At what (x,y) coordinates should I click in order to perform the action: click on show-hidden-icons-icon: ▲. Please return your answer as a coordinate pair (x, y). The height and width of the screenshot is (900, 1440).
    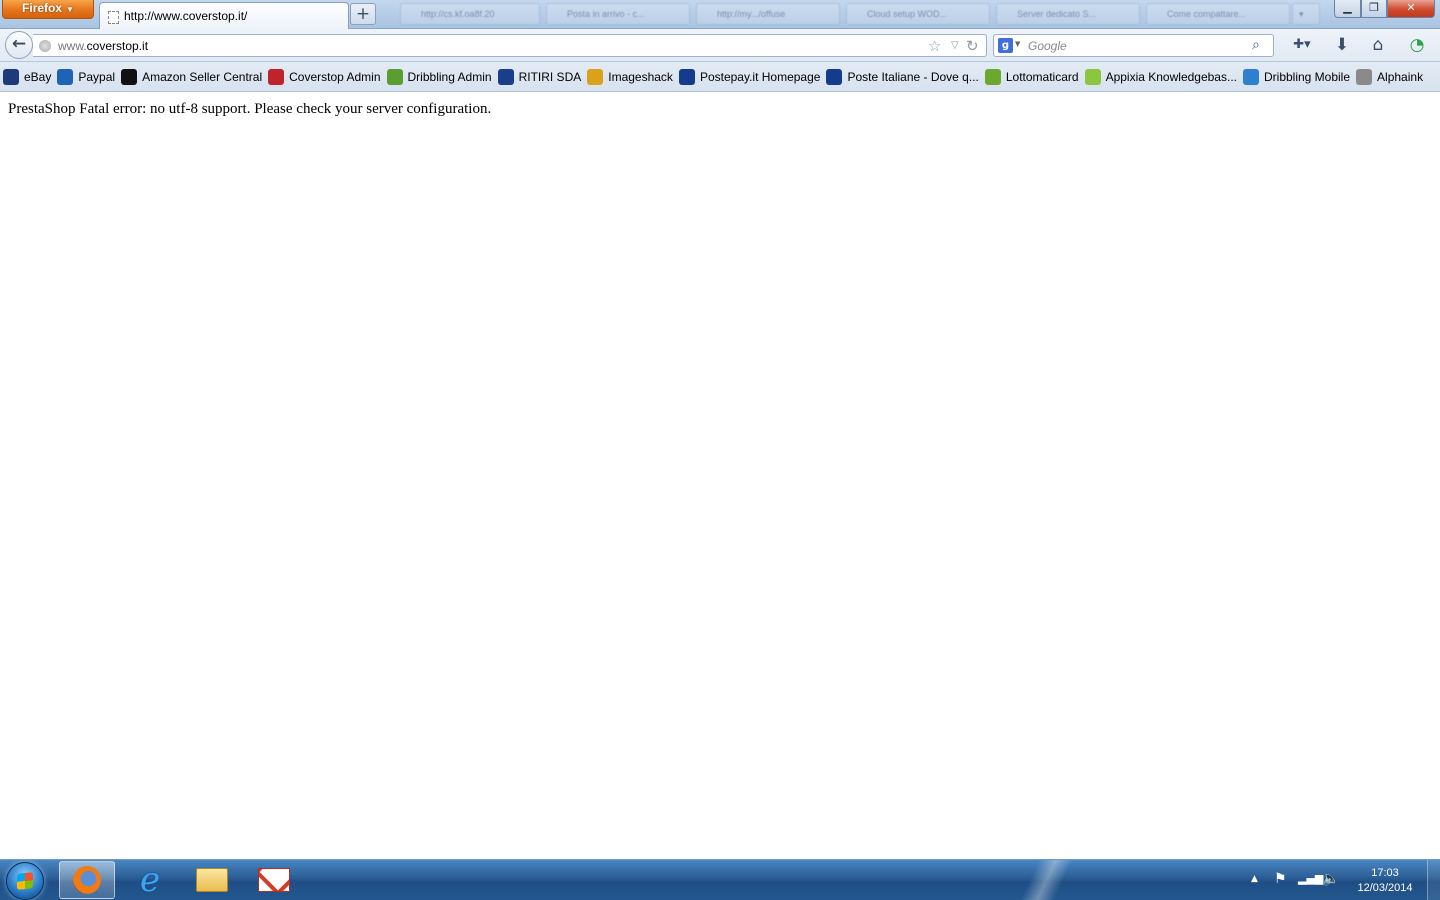
    Looking at the image, I should click on (1254, 879).